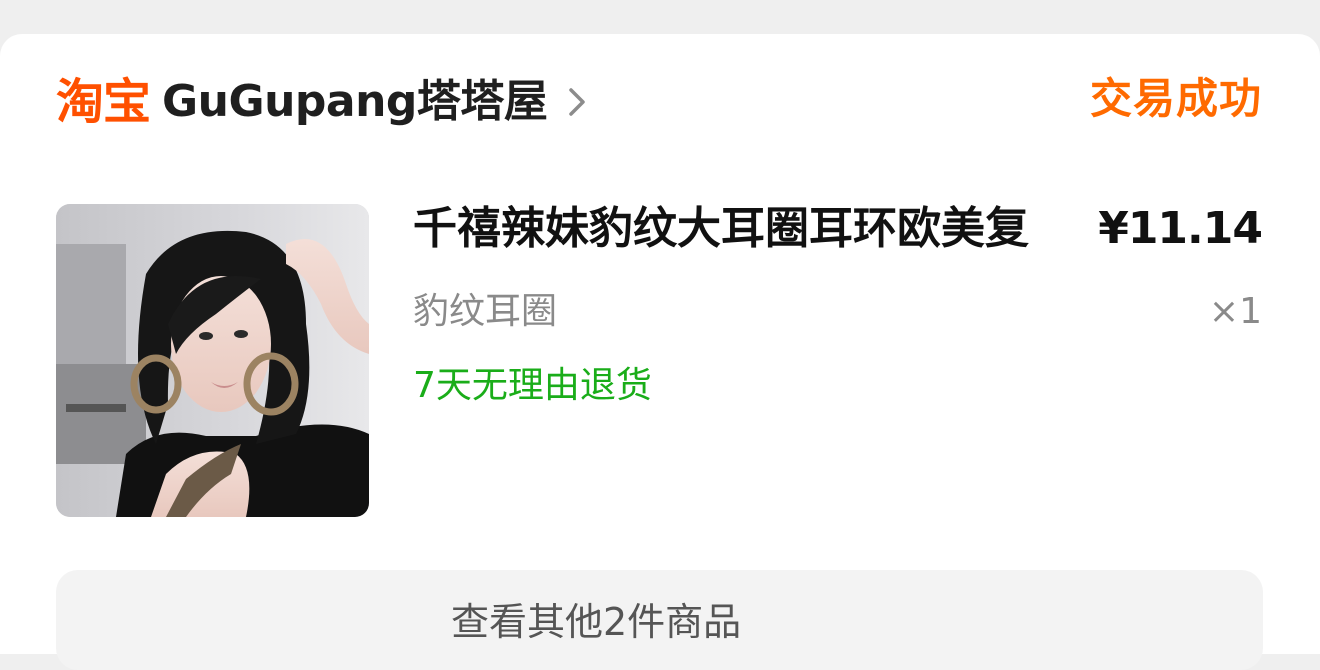  Describe the element at coordinates (753, 229) in the screenshot. I see `product-title: 千禧辣妹豹纹大耳圈耳环欧美复` at that location.